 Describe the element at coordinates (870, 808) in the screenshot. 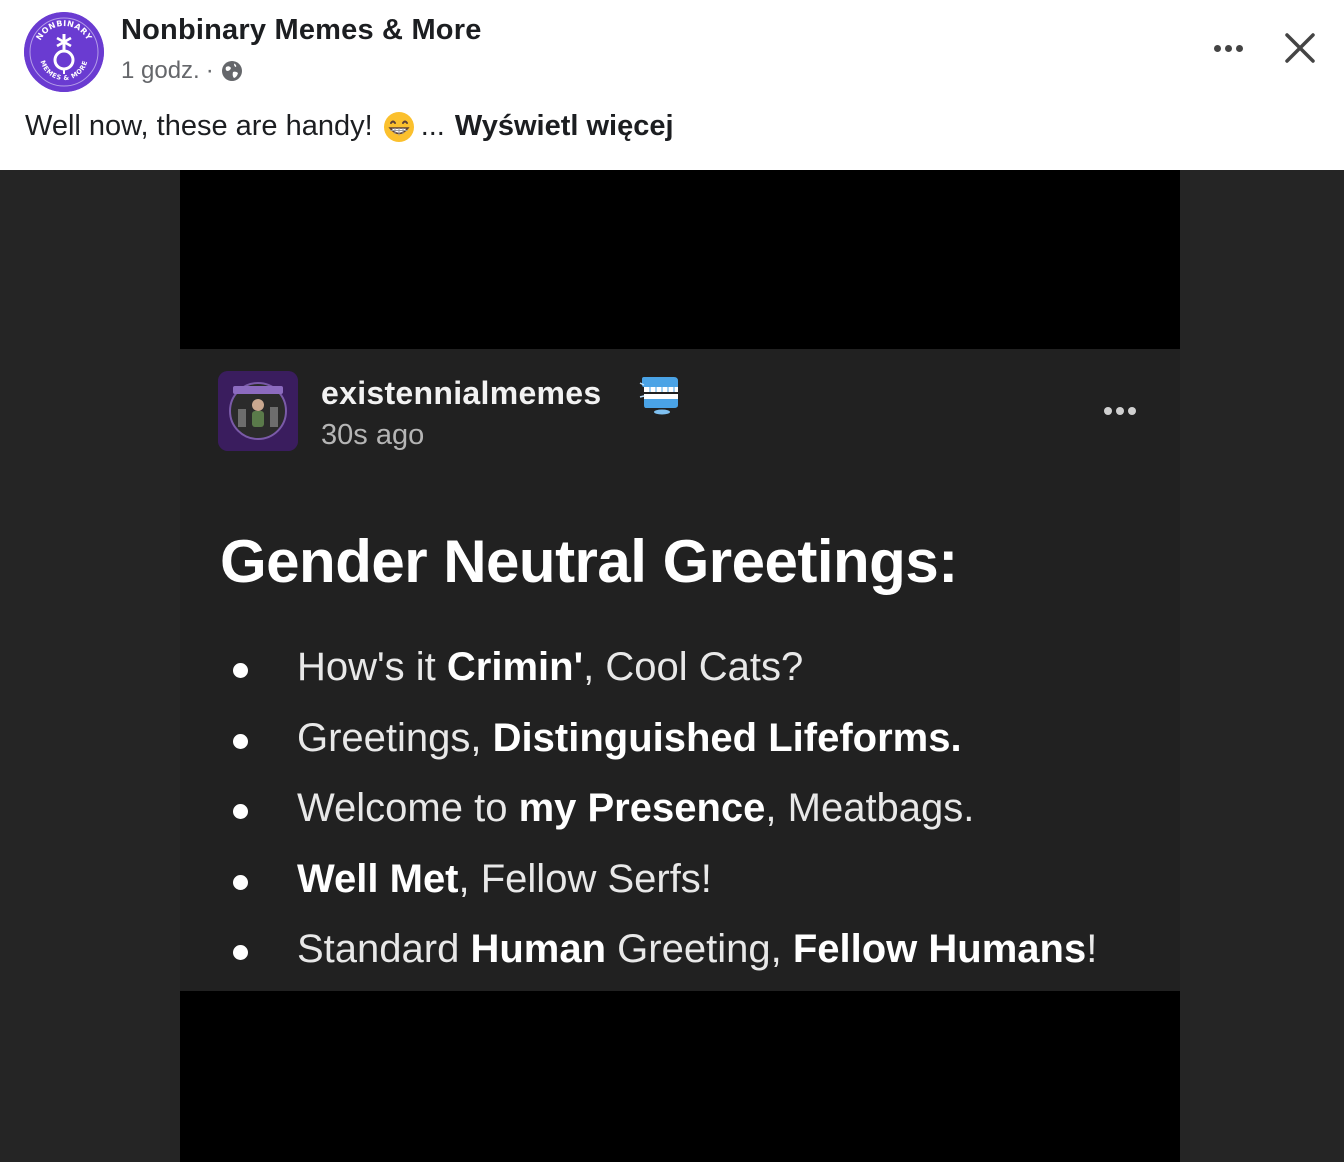

I see `greeting-text: , Meatbags.` at that location.